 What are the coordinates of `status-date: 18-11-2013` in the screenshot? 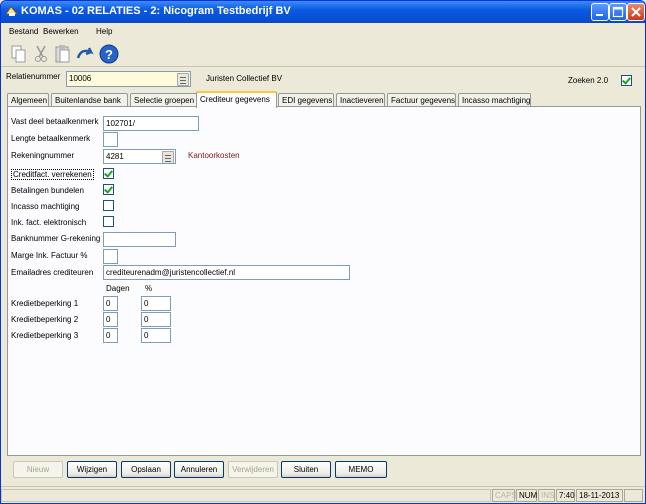 It's located at (599, 495).